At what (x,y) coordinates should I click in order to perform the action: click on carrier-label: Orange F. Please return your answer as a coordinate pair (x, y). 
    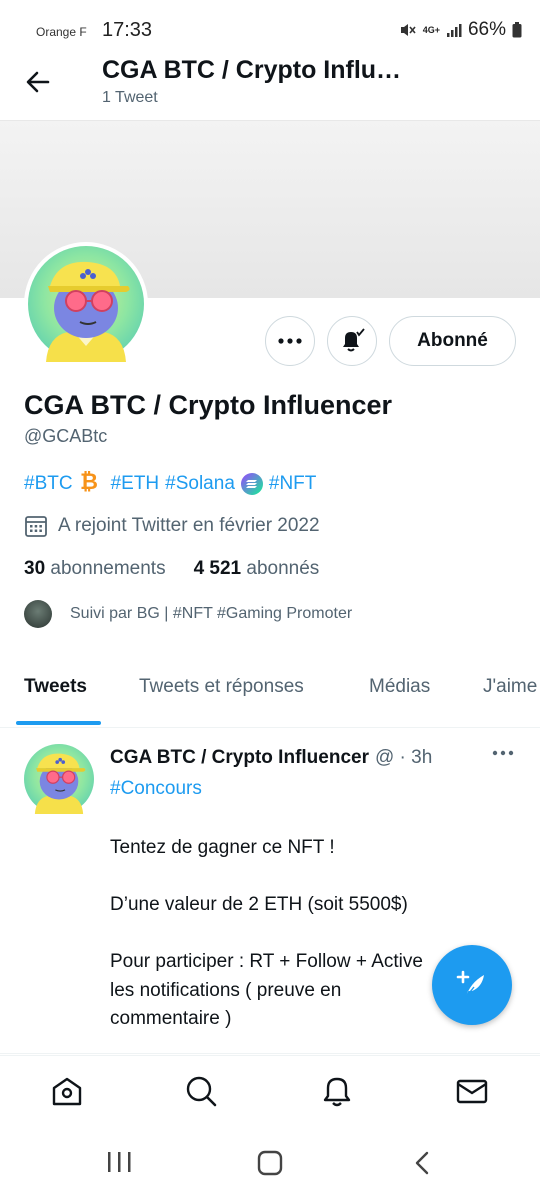
    Looking at the image, I should click on (61, 32).